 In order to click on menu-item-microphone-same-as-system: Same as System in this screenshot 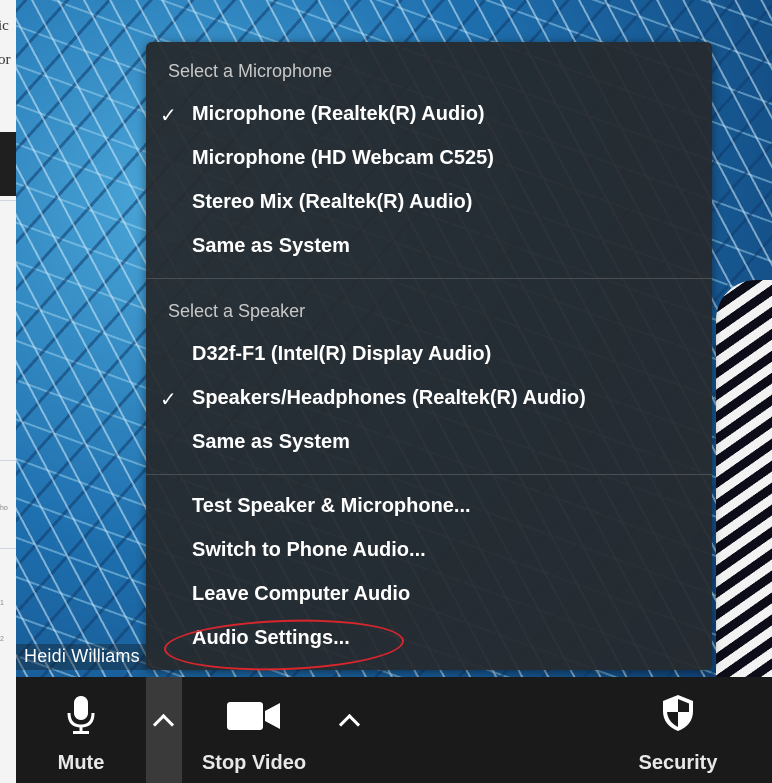, I will do `click(271, 246)`.